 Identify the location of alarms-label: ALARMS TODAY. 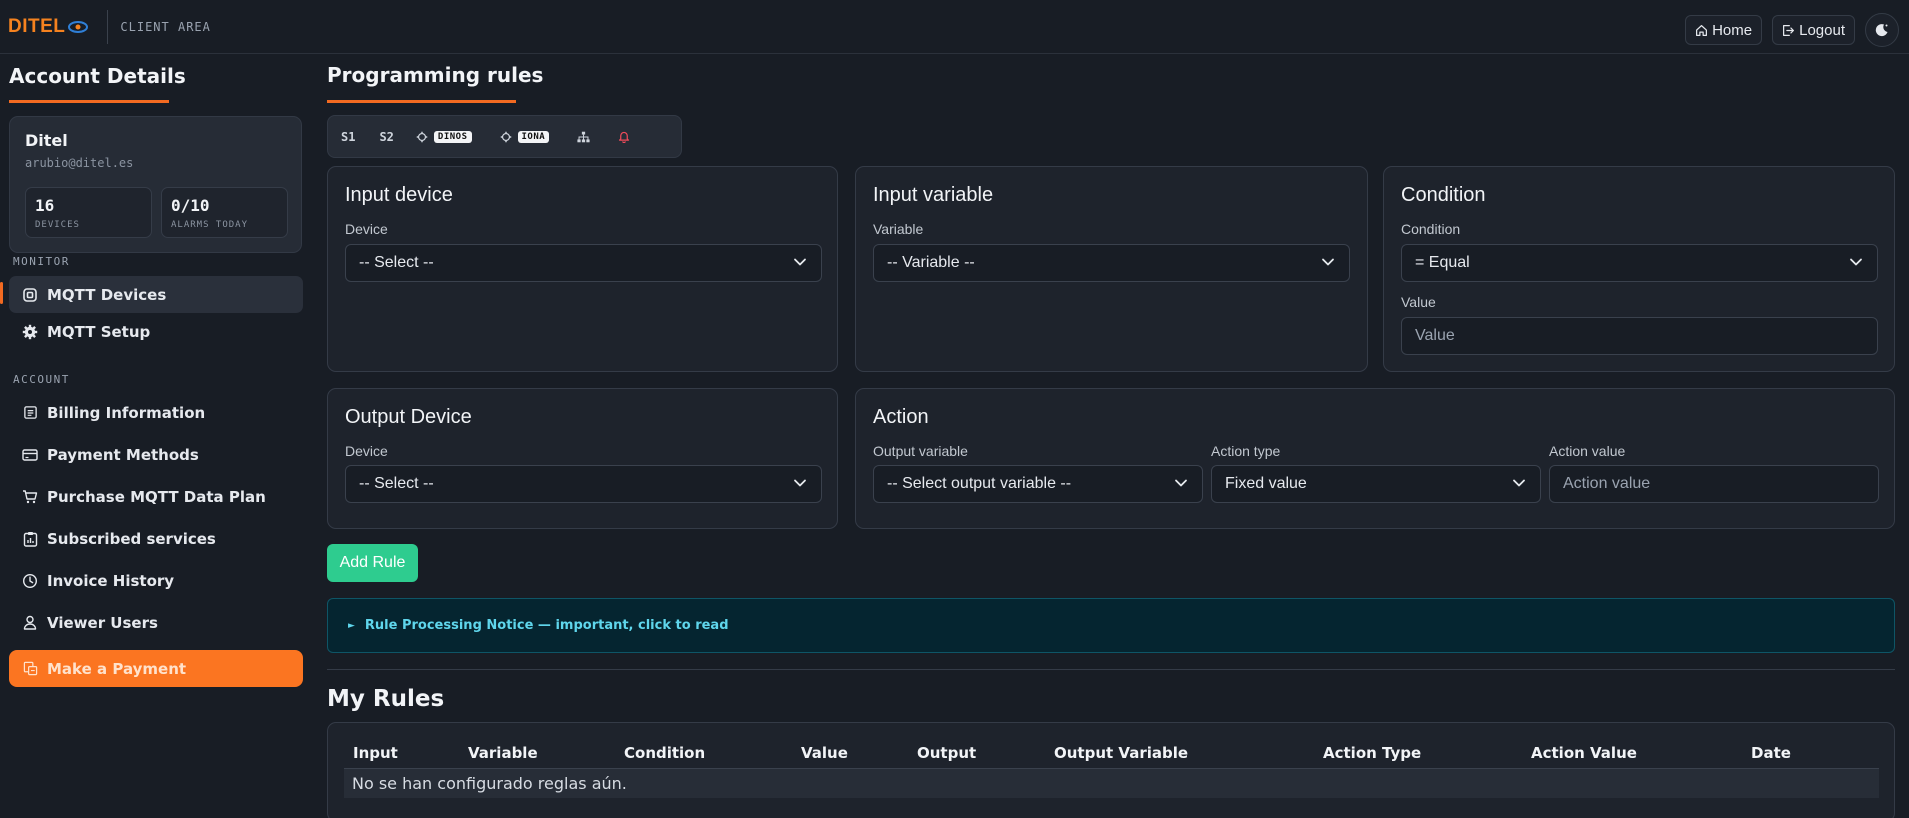
(210, 225).